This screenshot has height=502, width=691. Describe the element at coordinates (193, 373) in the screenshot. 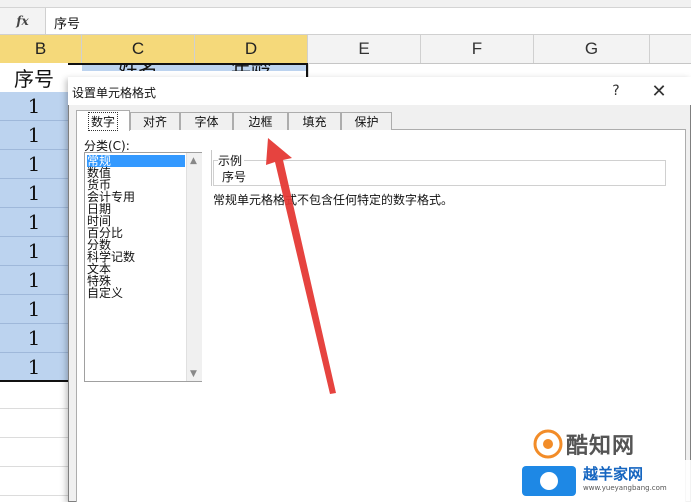

I see `scroll-down-icon: ▼` at that location.